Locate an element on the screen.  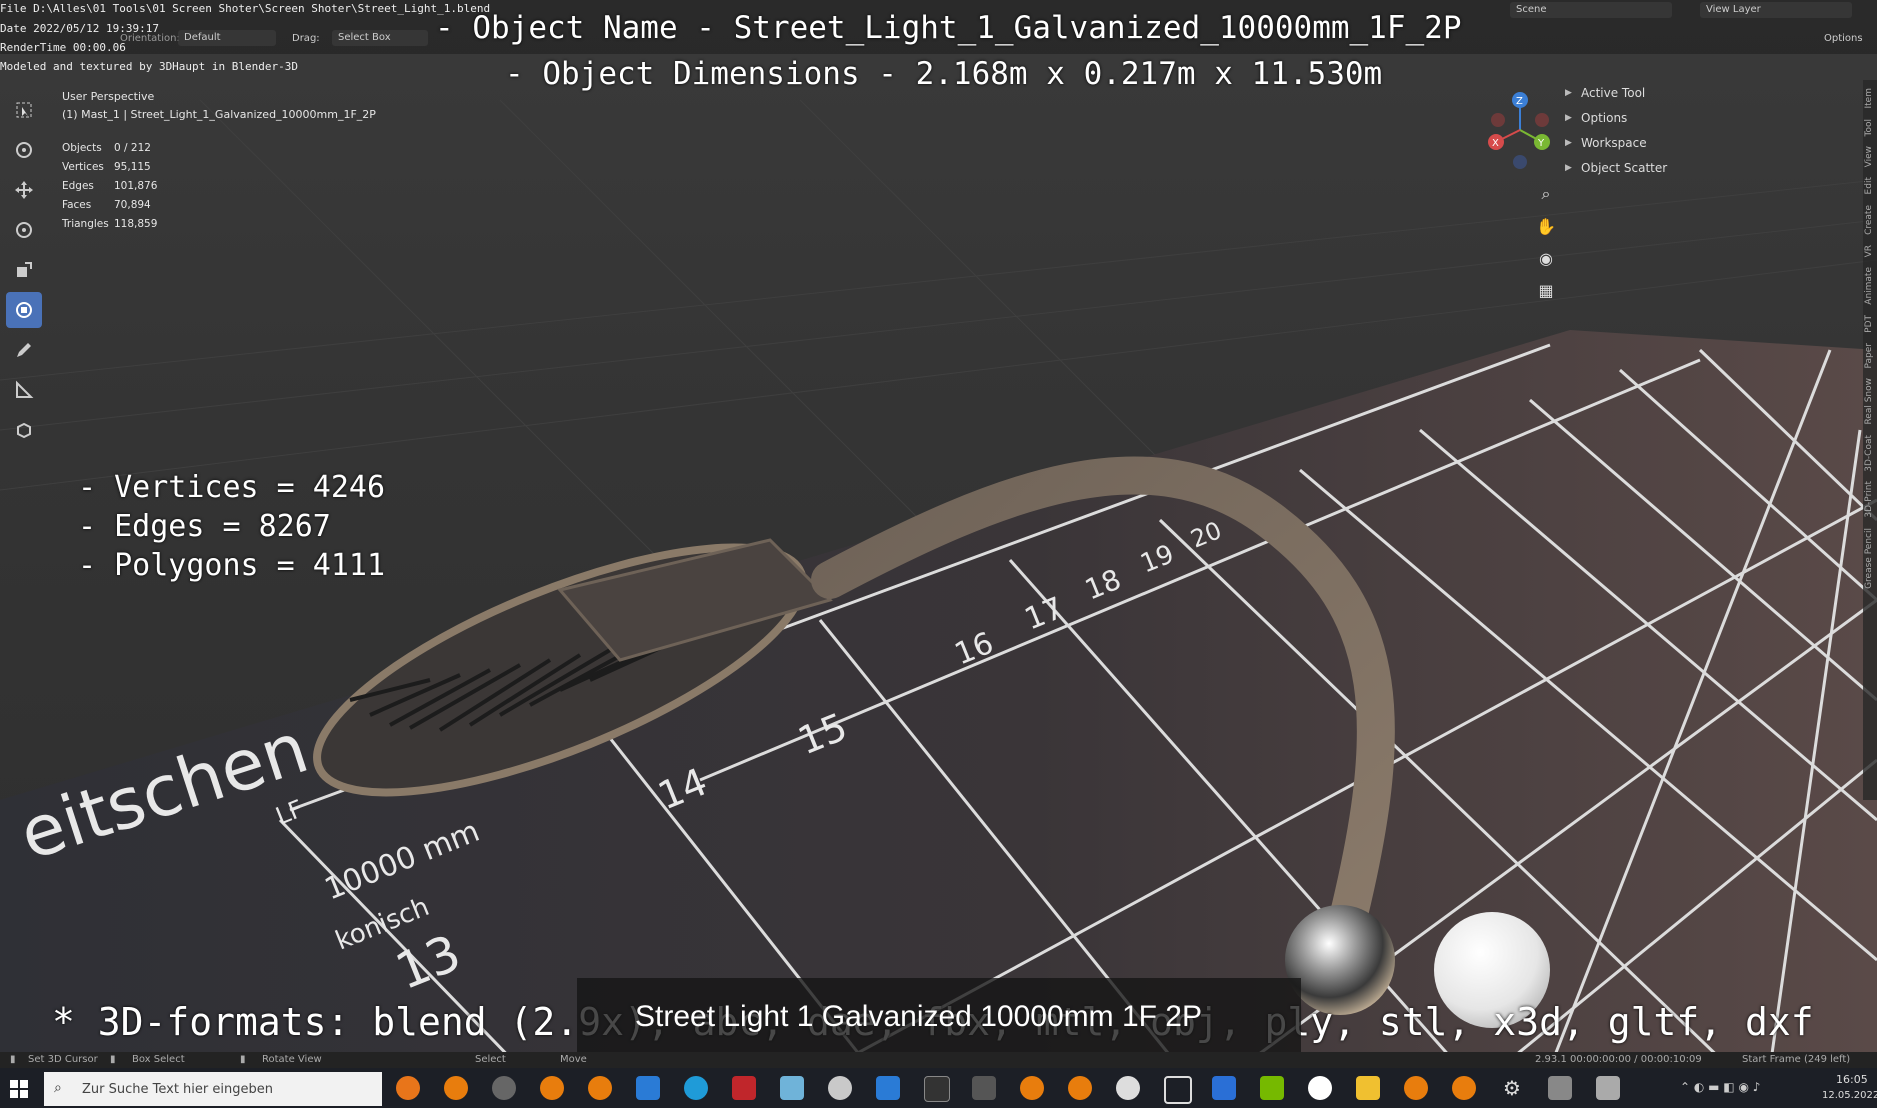
select-box-tool is located at coordinates (24, 110).